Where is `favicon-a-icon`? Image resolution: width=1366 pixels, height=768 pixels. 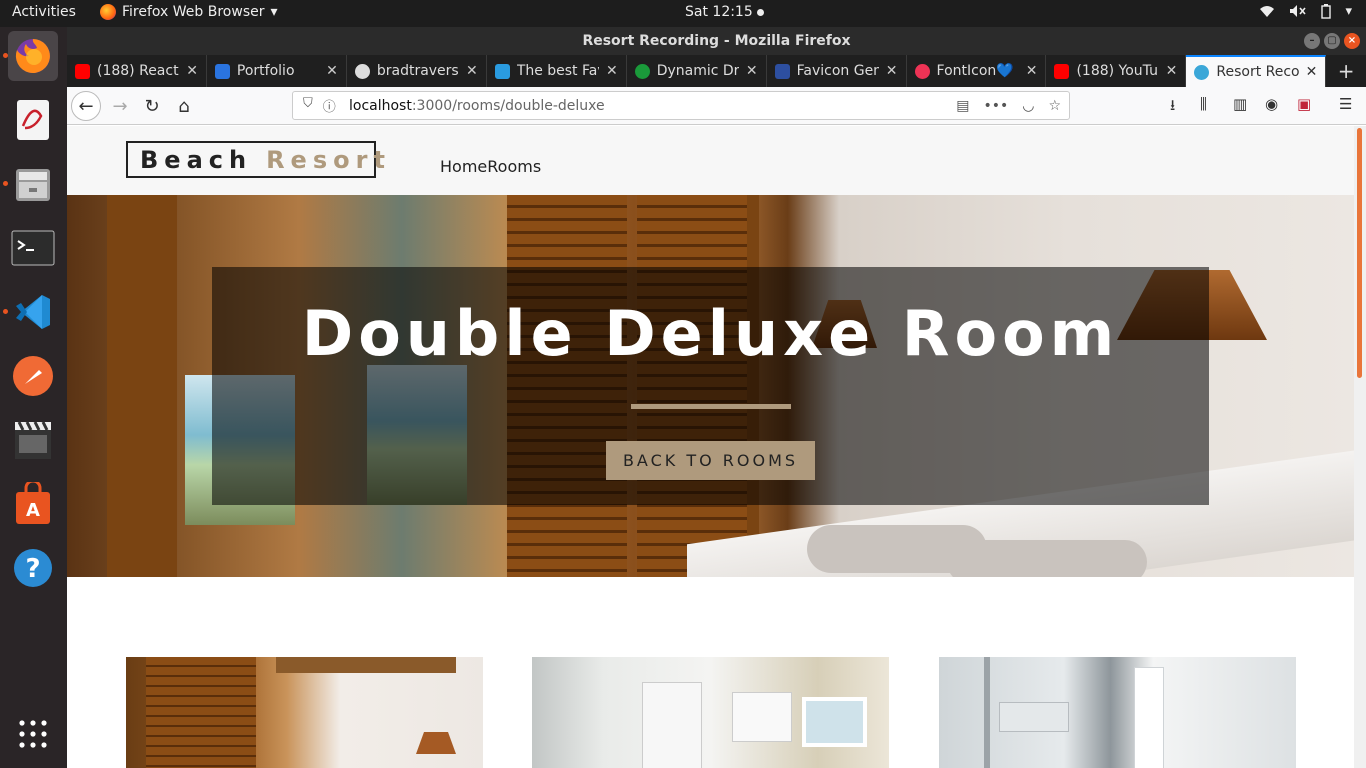 favicon-a-icon is located at coordinates (222, 71).